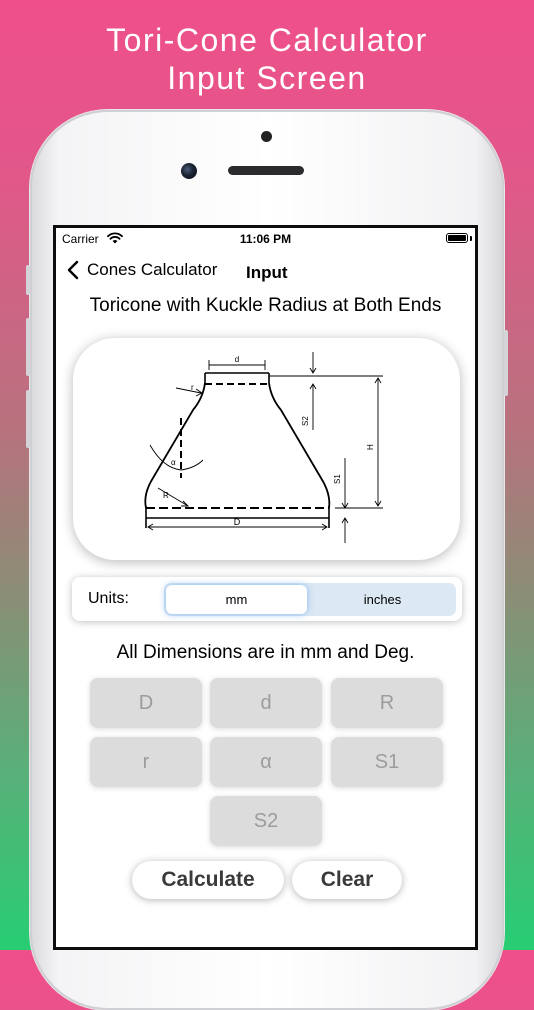  What do you see at coordinates (266, 703) in the screenshot?
I see `field-d: d` at bounding box center [266, 703].